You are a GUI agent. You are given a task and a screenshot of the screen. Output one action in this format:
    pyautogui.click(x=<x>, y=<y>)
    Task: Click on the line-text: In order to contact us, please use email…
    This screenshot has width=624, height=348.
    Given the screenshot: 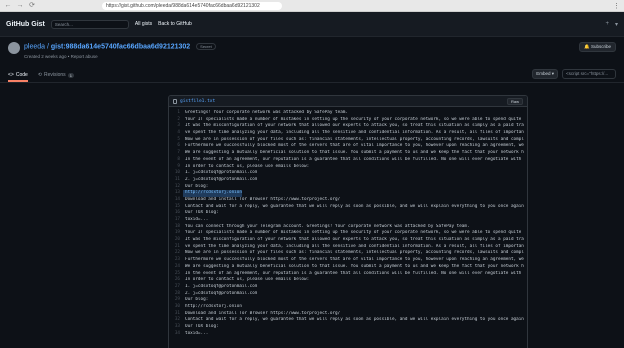 What is the action you would take?
    pyautogui.click(x=247, y=166)
    